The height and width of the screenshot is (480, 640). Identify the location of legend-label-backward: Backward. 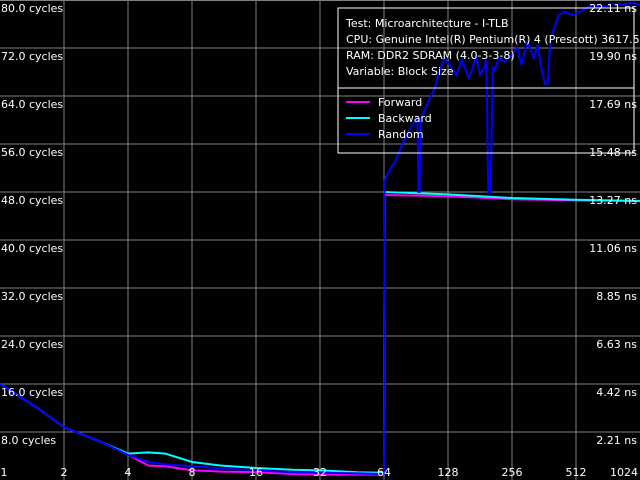
(405, 118).